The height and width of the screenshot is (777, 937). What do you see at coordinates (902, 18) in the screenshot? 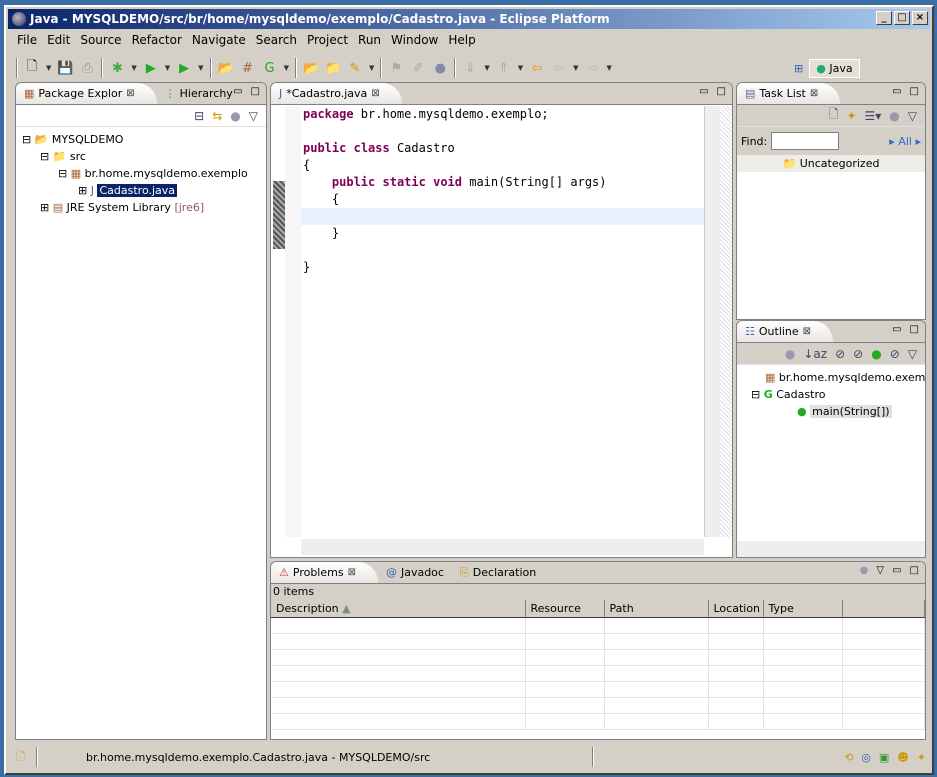
I see `maximize-button: □` at bounding box center [902, 18].